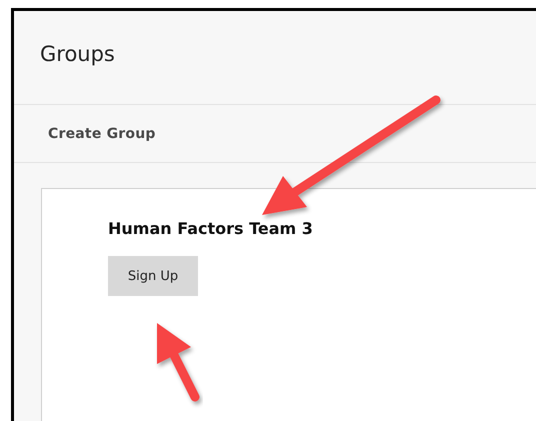  What do you see at coordinates (211, 228) in the screenshot?
I see `group-name: Human Factors Team 3` at bounding box center [211, 228].